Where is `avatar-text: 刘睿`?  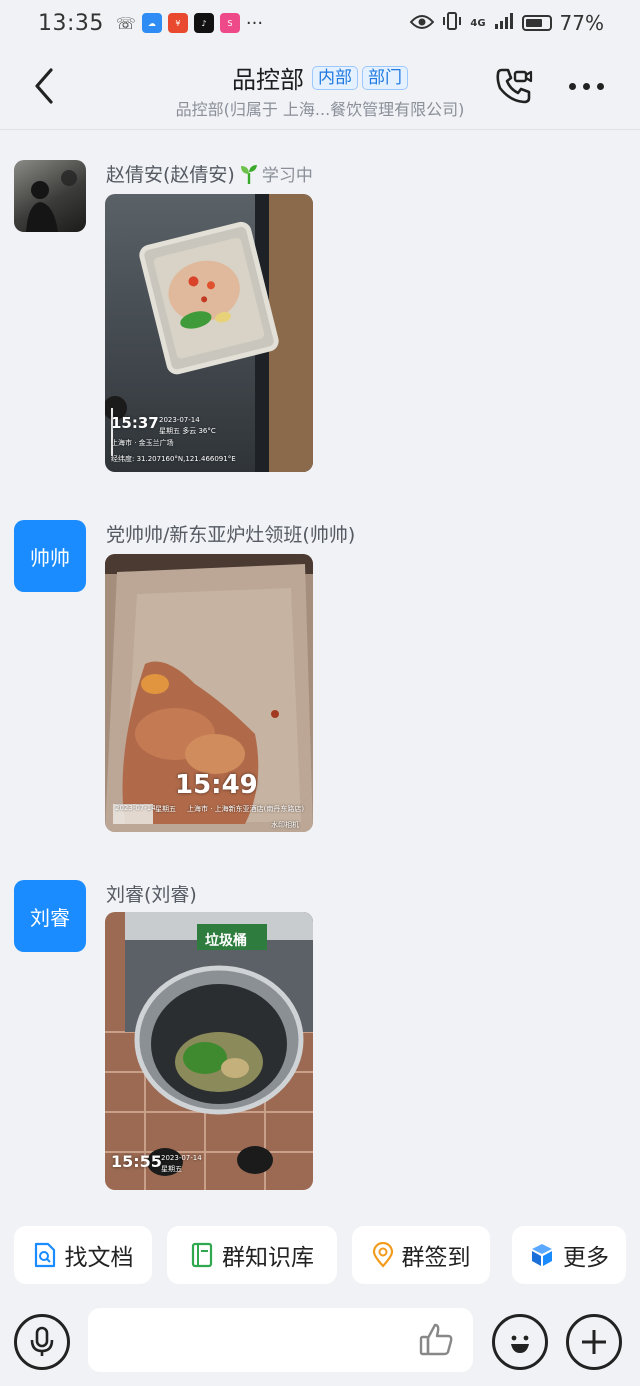
avatar-text: 刘睿 is located at coordinates (50, 917).